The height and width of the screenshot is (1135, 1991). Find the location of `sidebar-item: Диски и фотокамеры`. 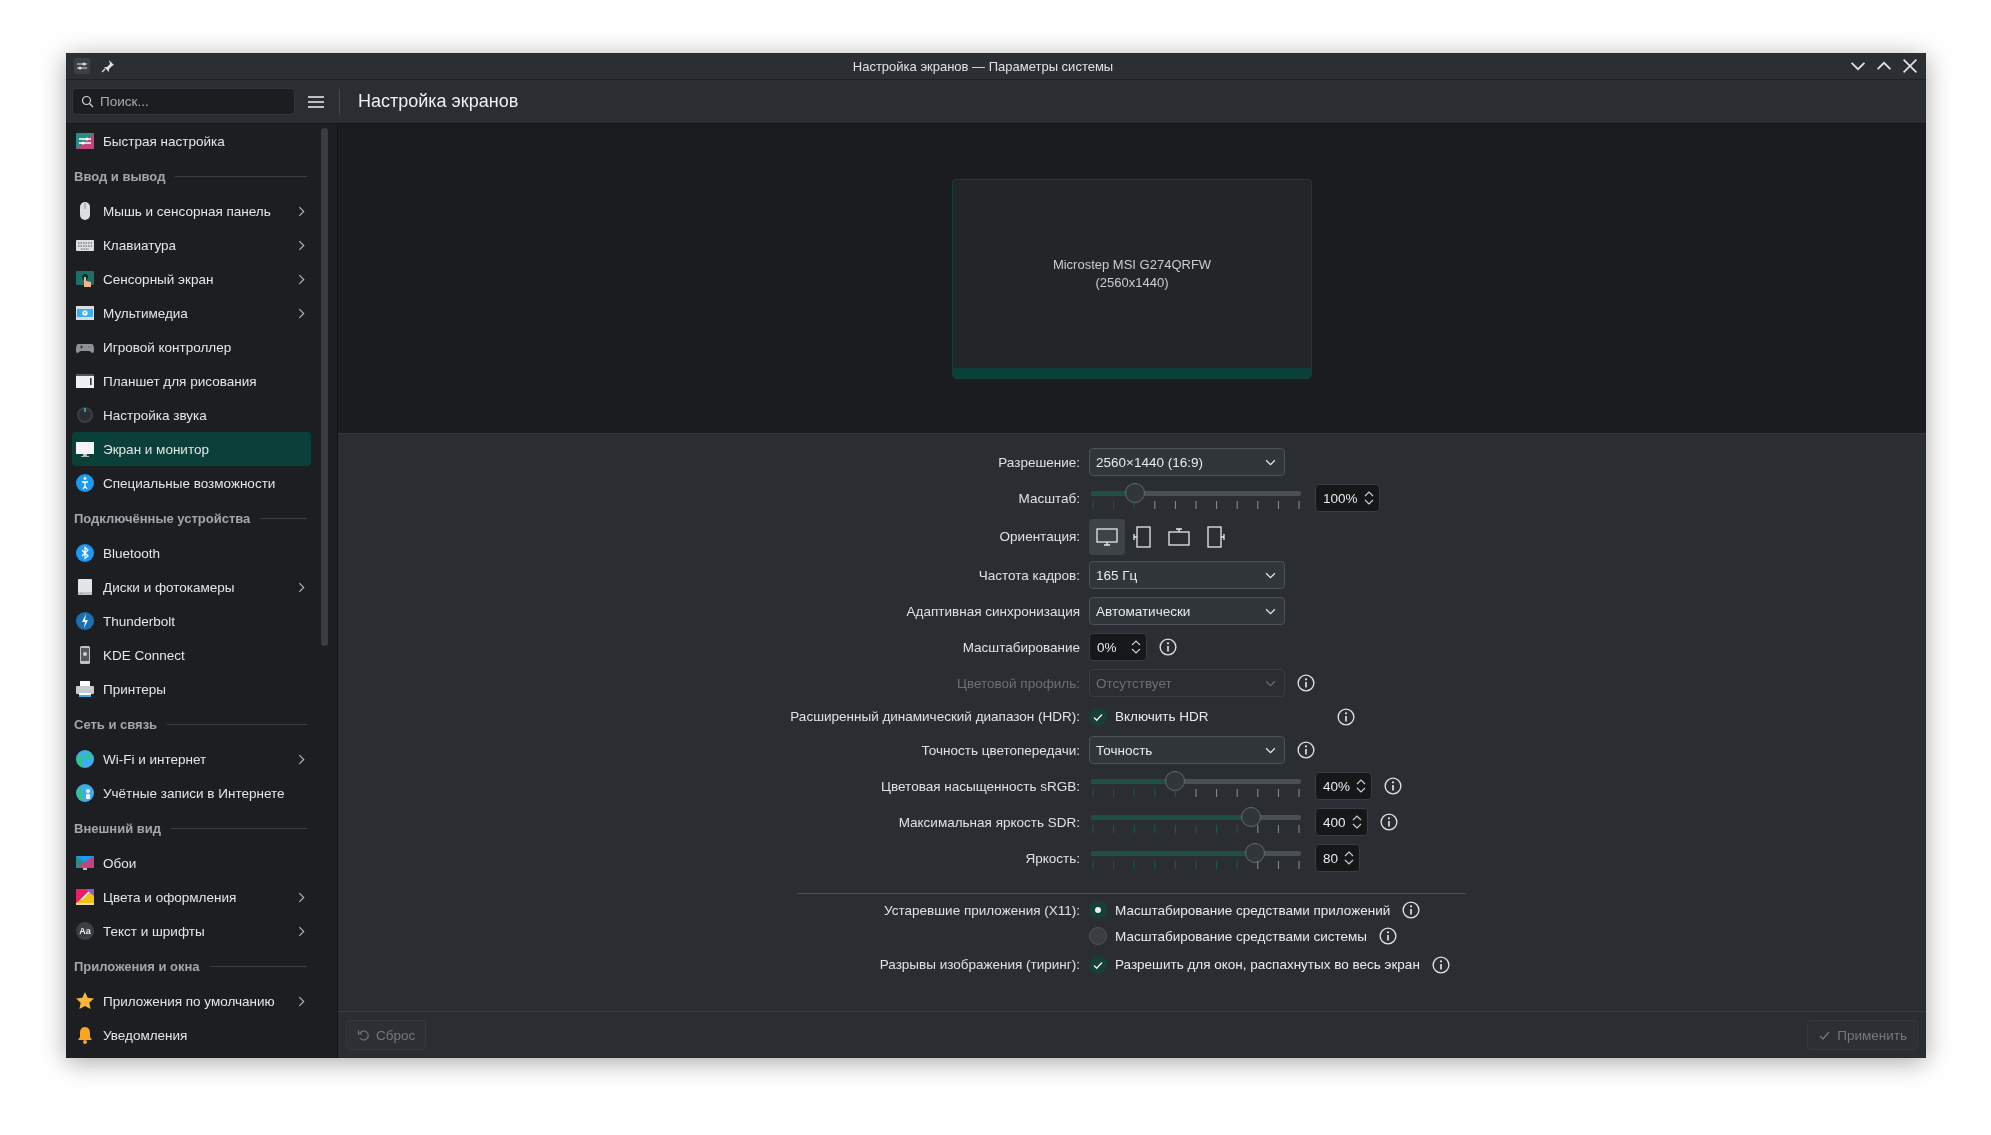

sidebar-item: Диски и фотокамеры is located at coordinates (191, 587).